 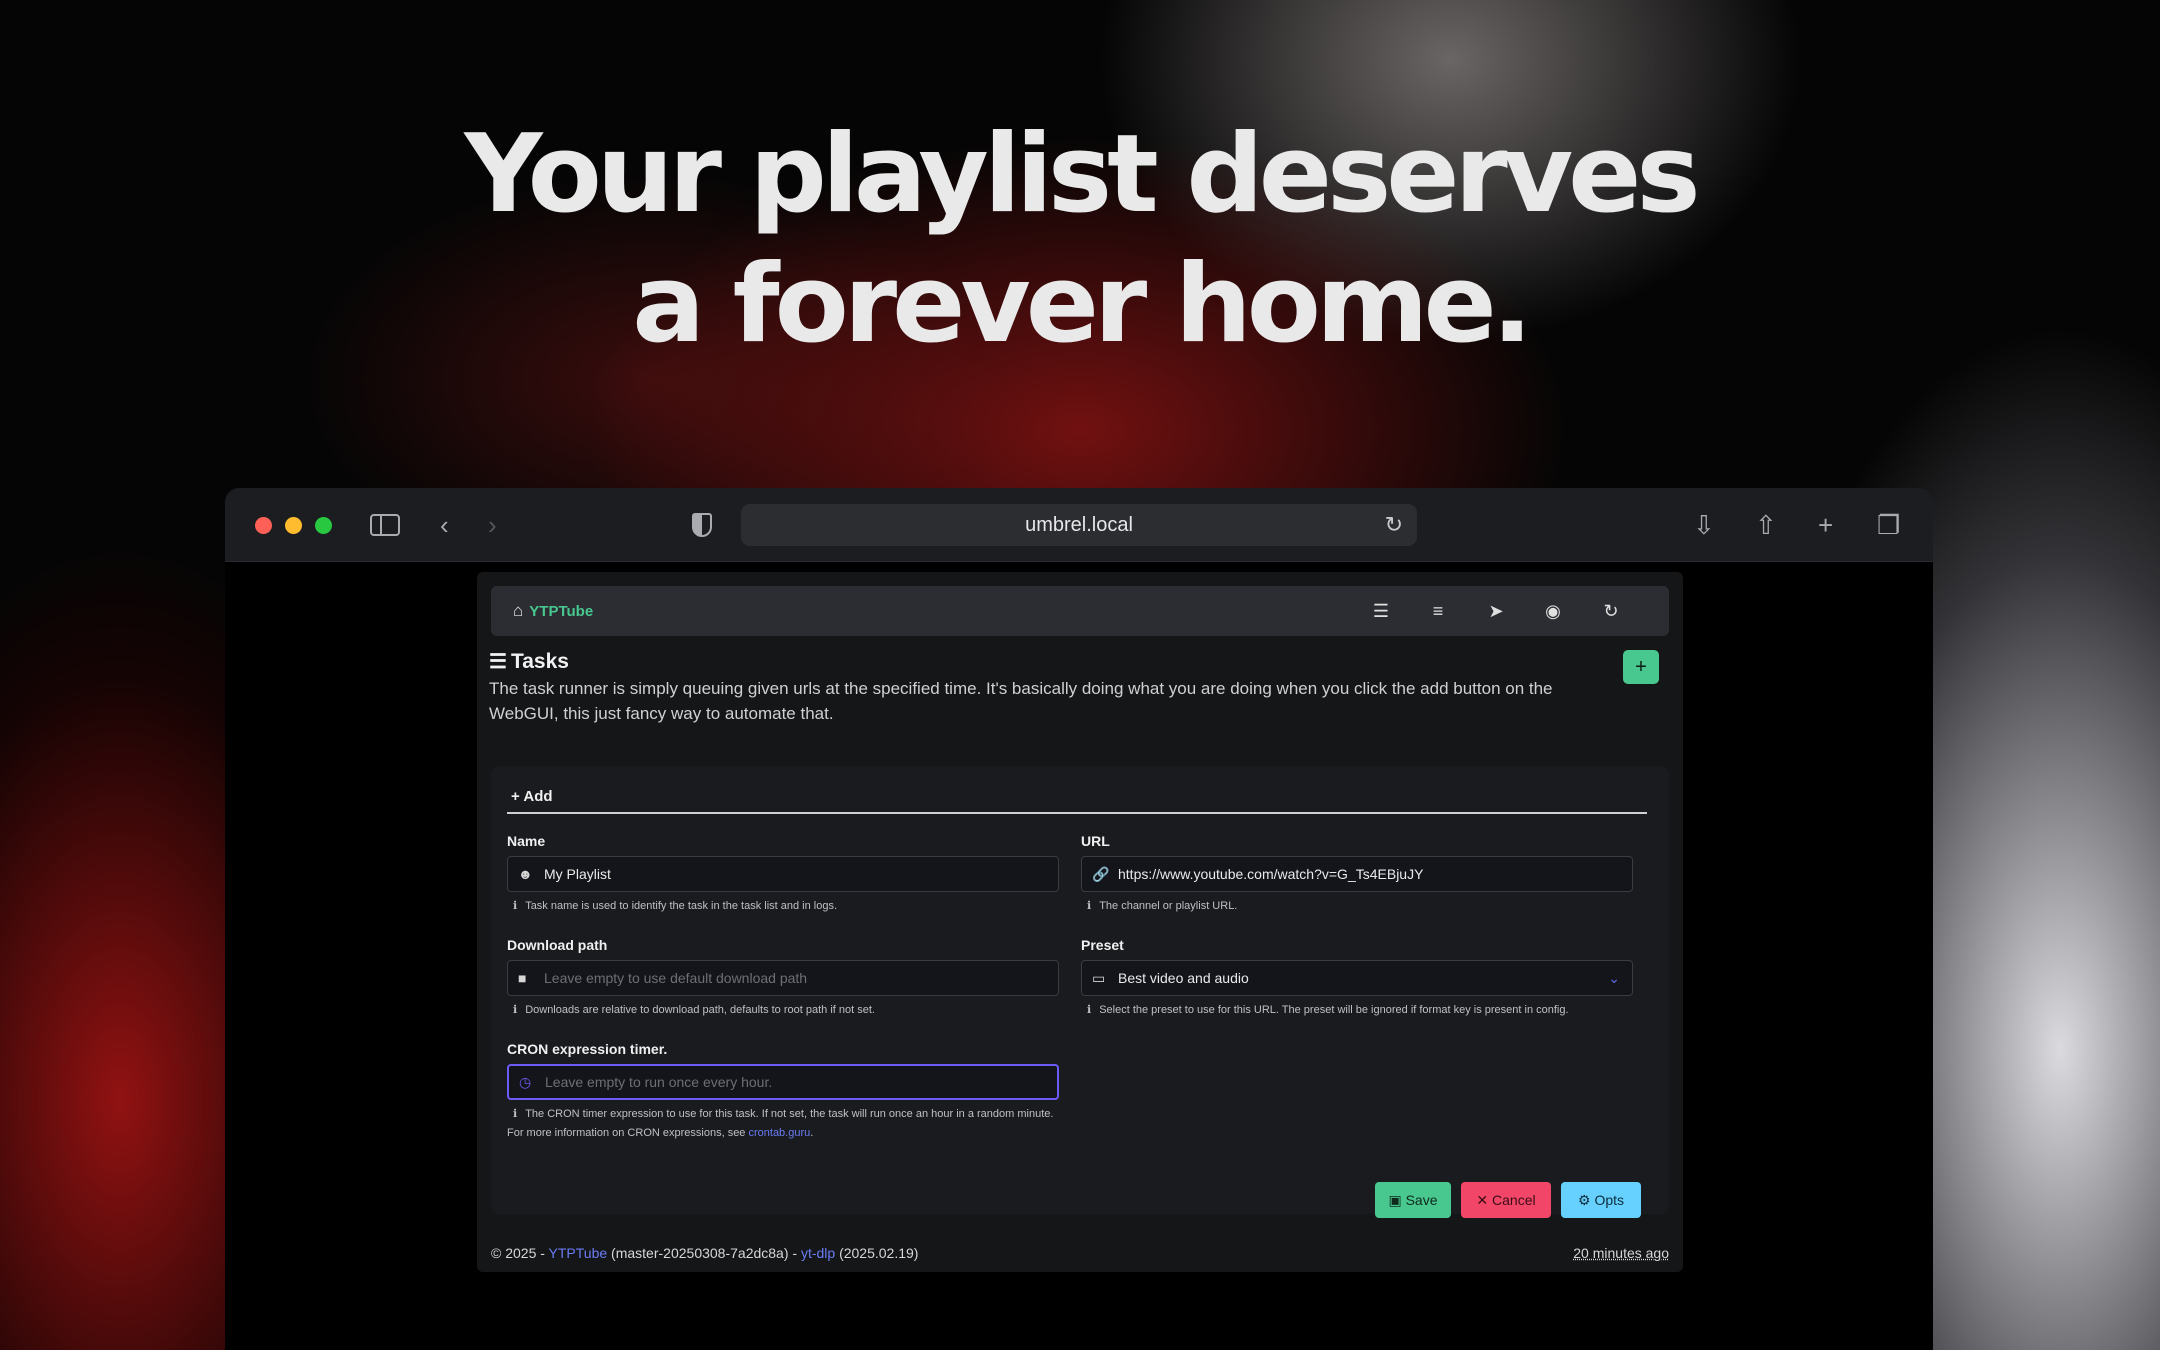 I want to click on page-header: ☰ Tasks, so click(x=529, y=662).